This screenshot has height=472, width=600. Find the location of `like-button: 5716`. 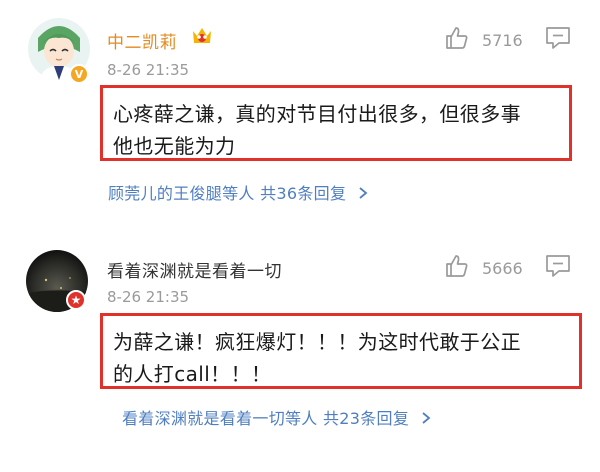

like-button: 5716 is located at coordinates (483, 40).